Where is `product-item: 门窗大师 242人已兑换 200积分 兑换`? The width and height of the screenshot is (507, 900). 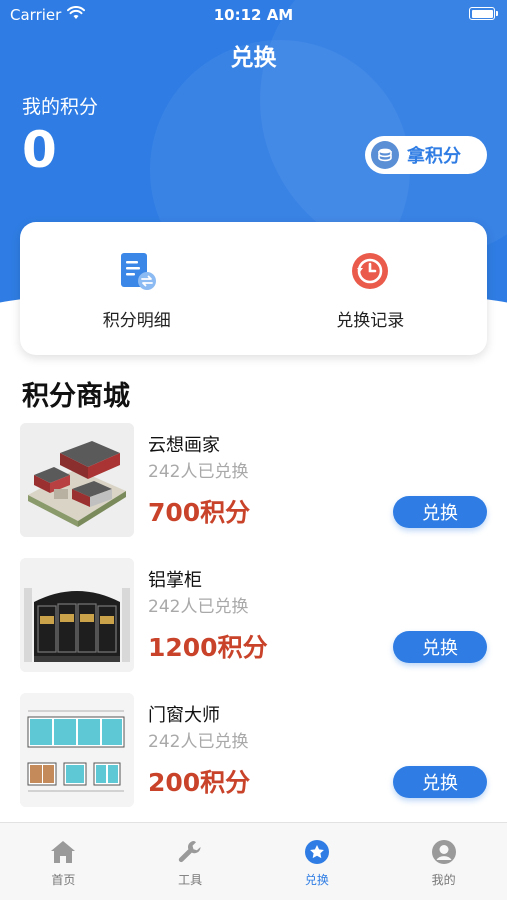 product-item: 门窗大师 242人已兑换 200积分 兑换 is located at coordinates (253, 750).